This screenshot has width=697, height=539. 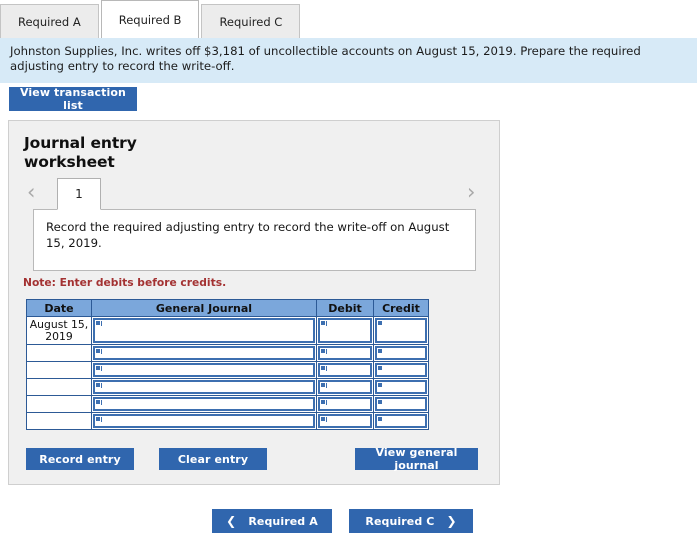 I want to click on record-entry-button: Record entry, so click(x=80, y=459).